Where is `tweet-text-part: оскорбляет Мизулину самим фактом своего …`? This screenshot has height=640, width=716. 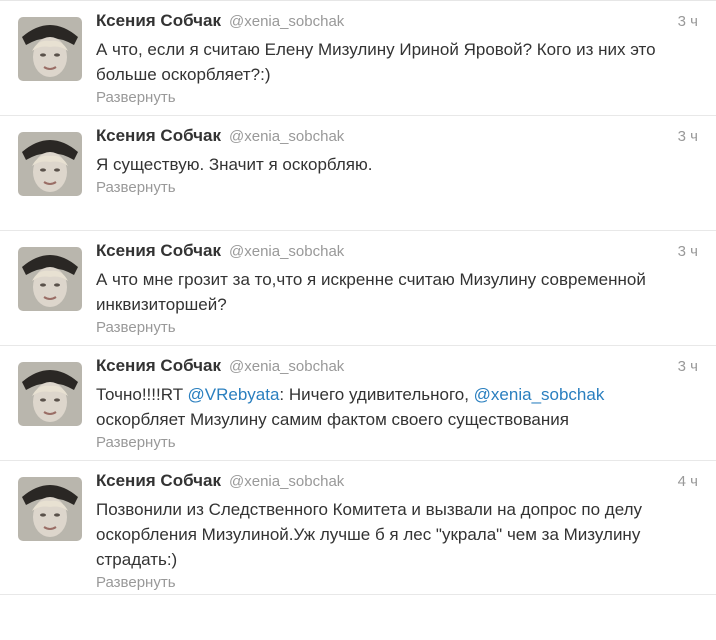 tweet-text-part: оскорбляет Мизулину самим фактом своего … is located at coordinates (332, 419).